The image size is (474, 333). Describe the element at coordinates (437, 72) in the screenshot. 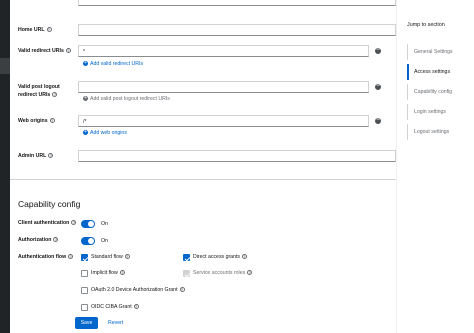

I see `jump-item-access-settings: Access settings` at that location.